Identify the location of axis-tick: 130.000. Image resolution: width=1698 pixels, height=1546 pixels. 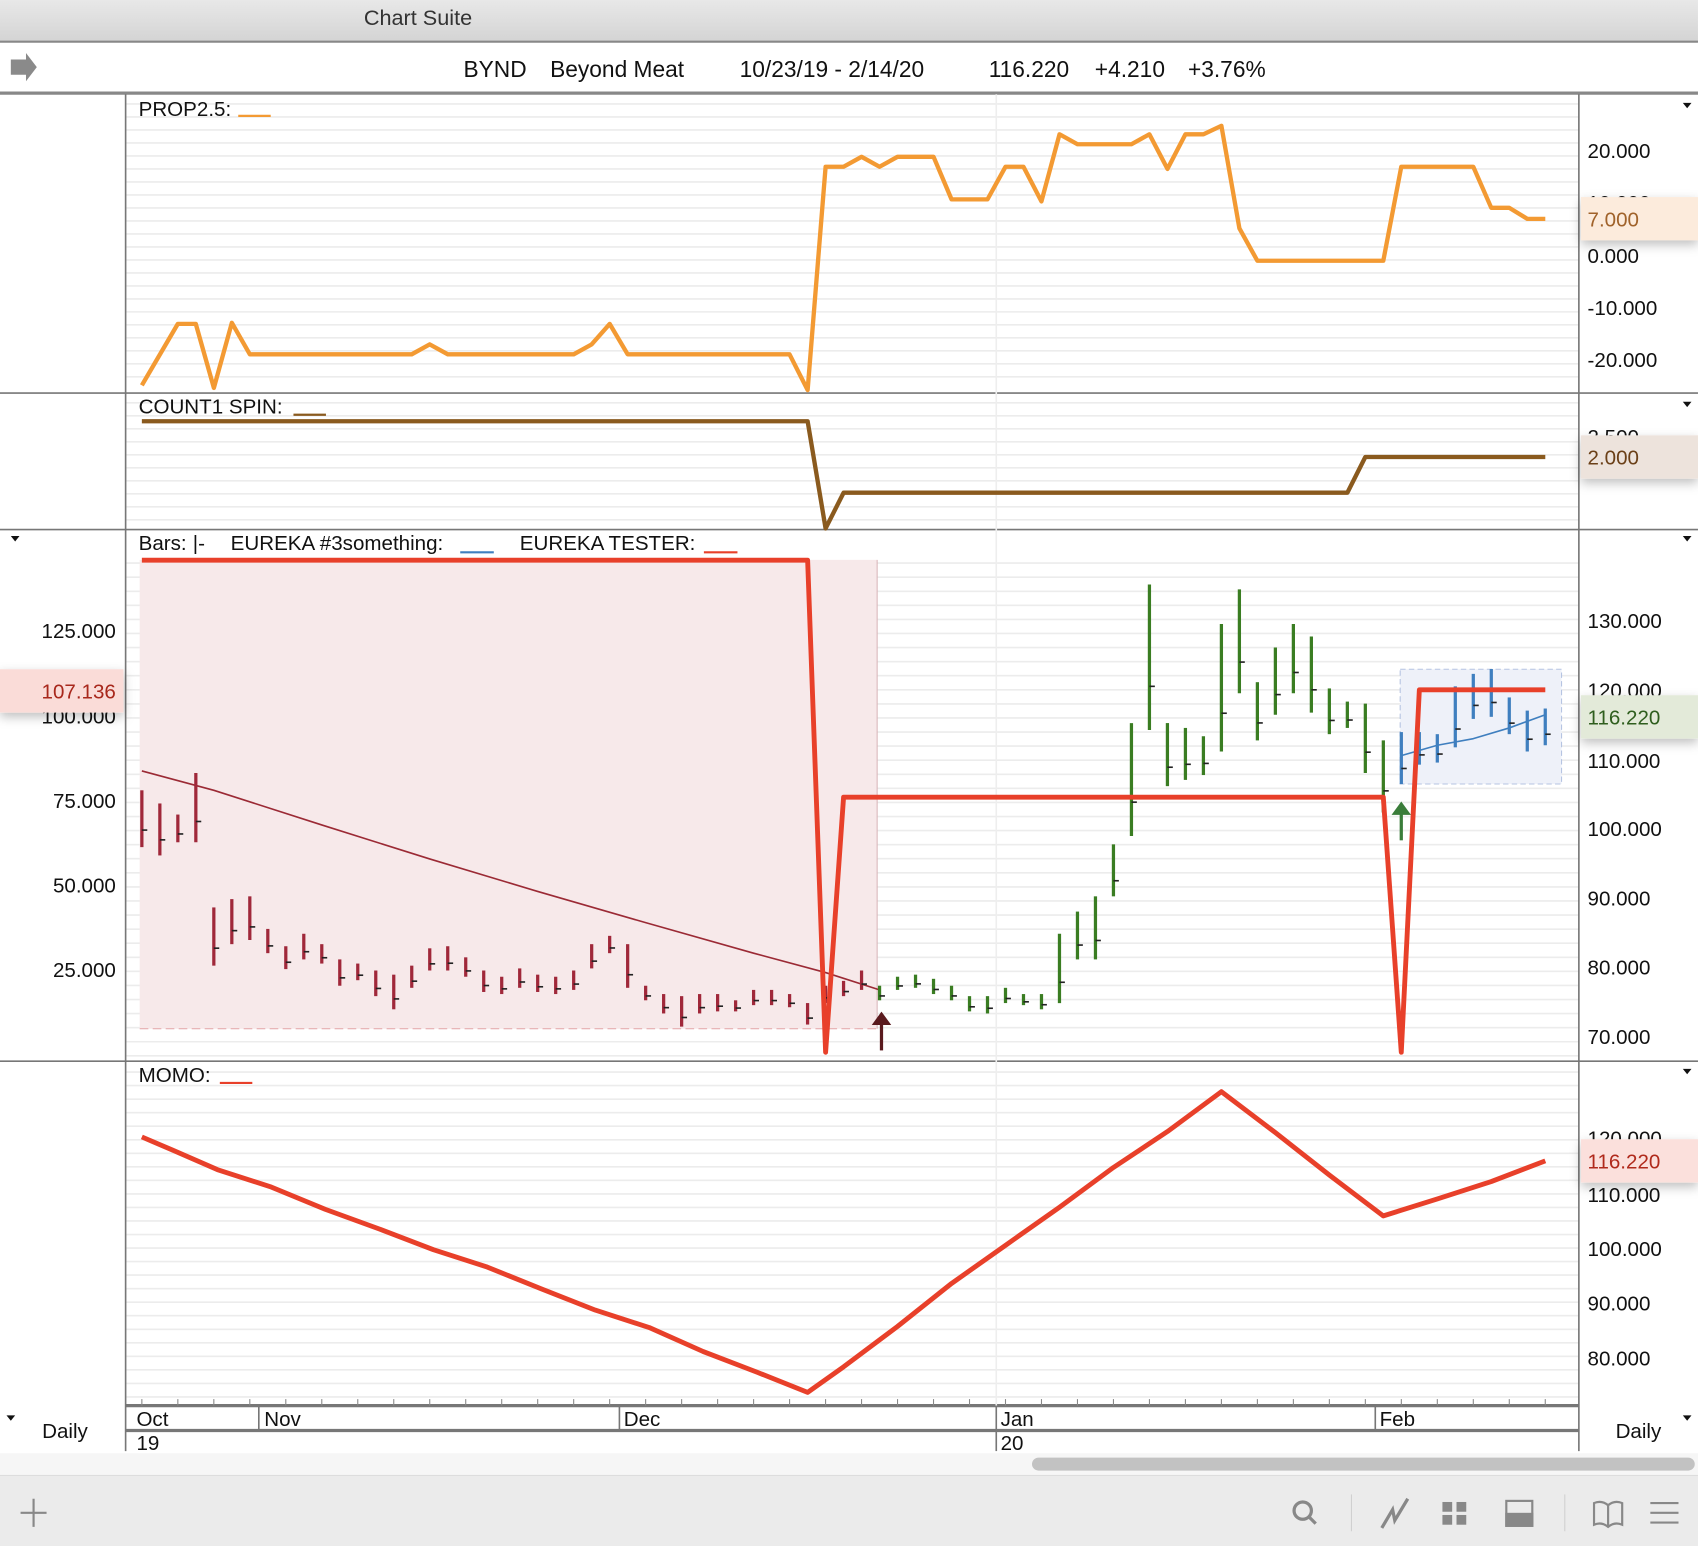
(1625, 621).